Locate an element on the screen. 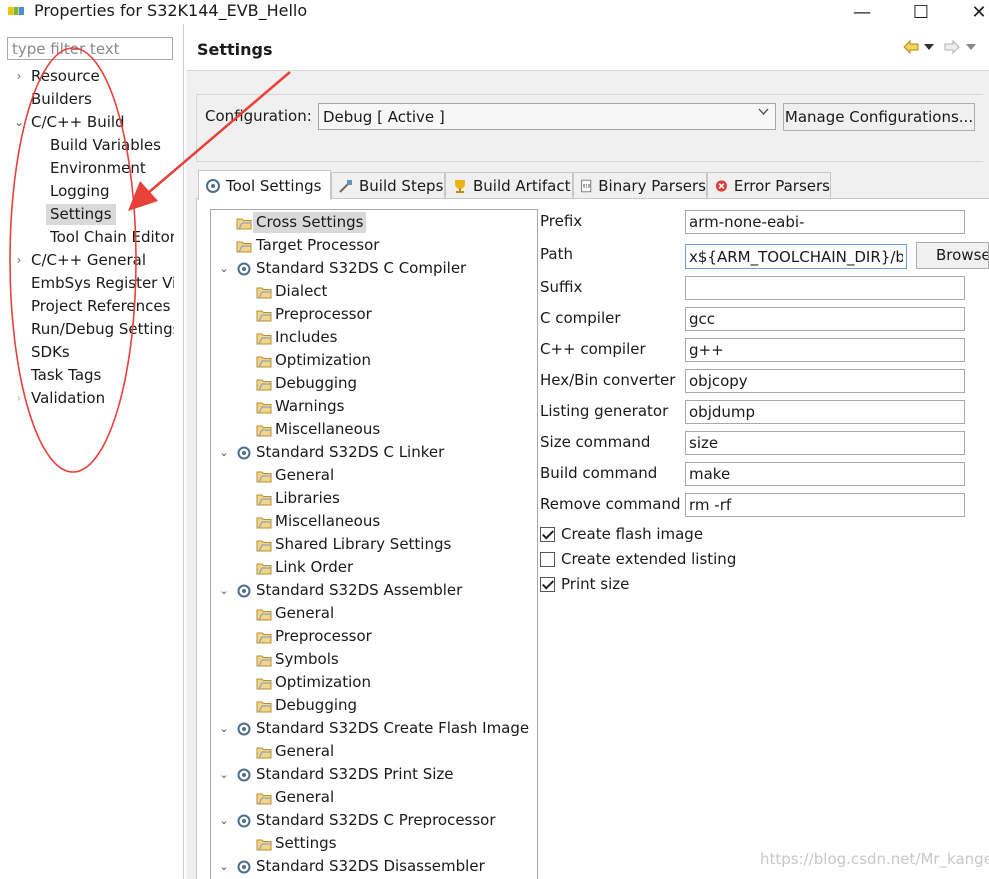 This screenshot has height=879, width=989. forward-menu-chevron-icon is located at coordinates (971, 47).